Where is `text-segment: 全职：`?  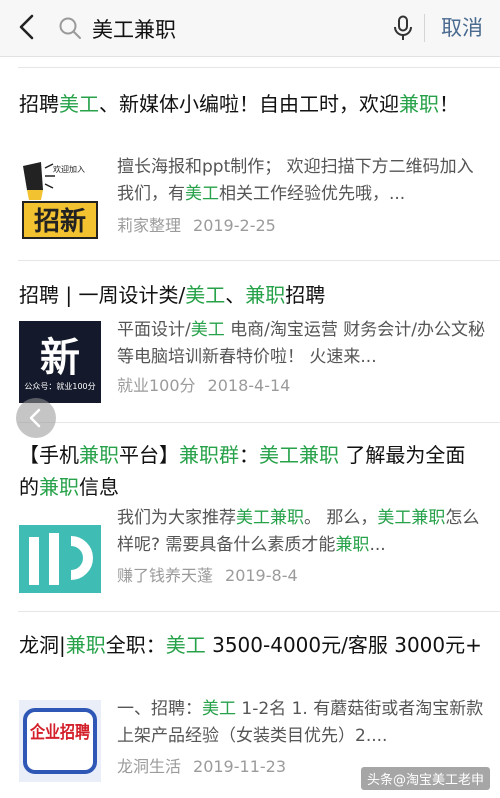
text-segment: 全职： is located at coordinates (135, 645).